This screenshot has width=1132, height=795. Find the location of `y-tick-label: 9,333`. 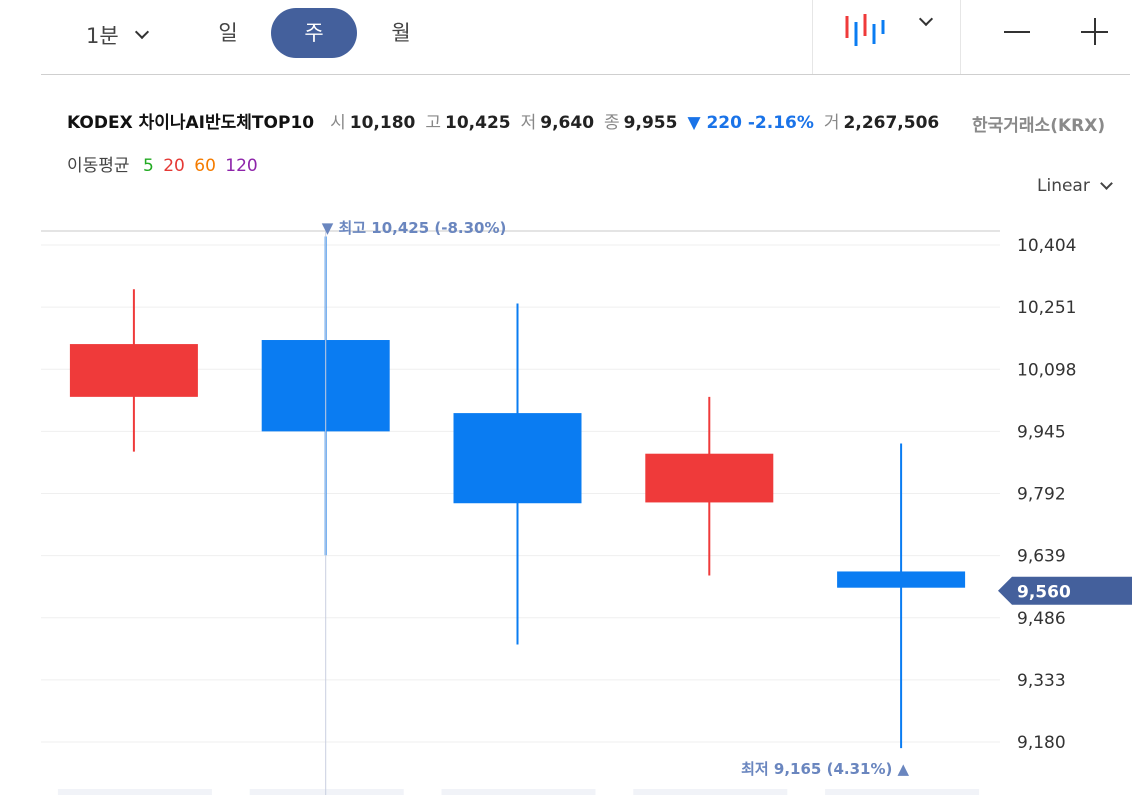

y-tick-label: 9,333 is located at coordinates (1041, 681).